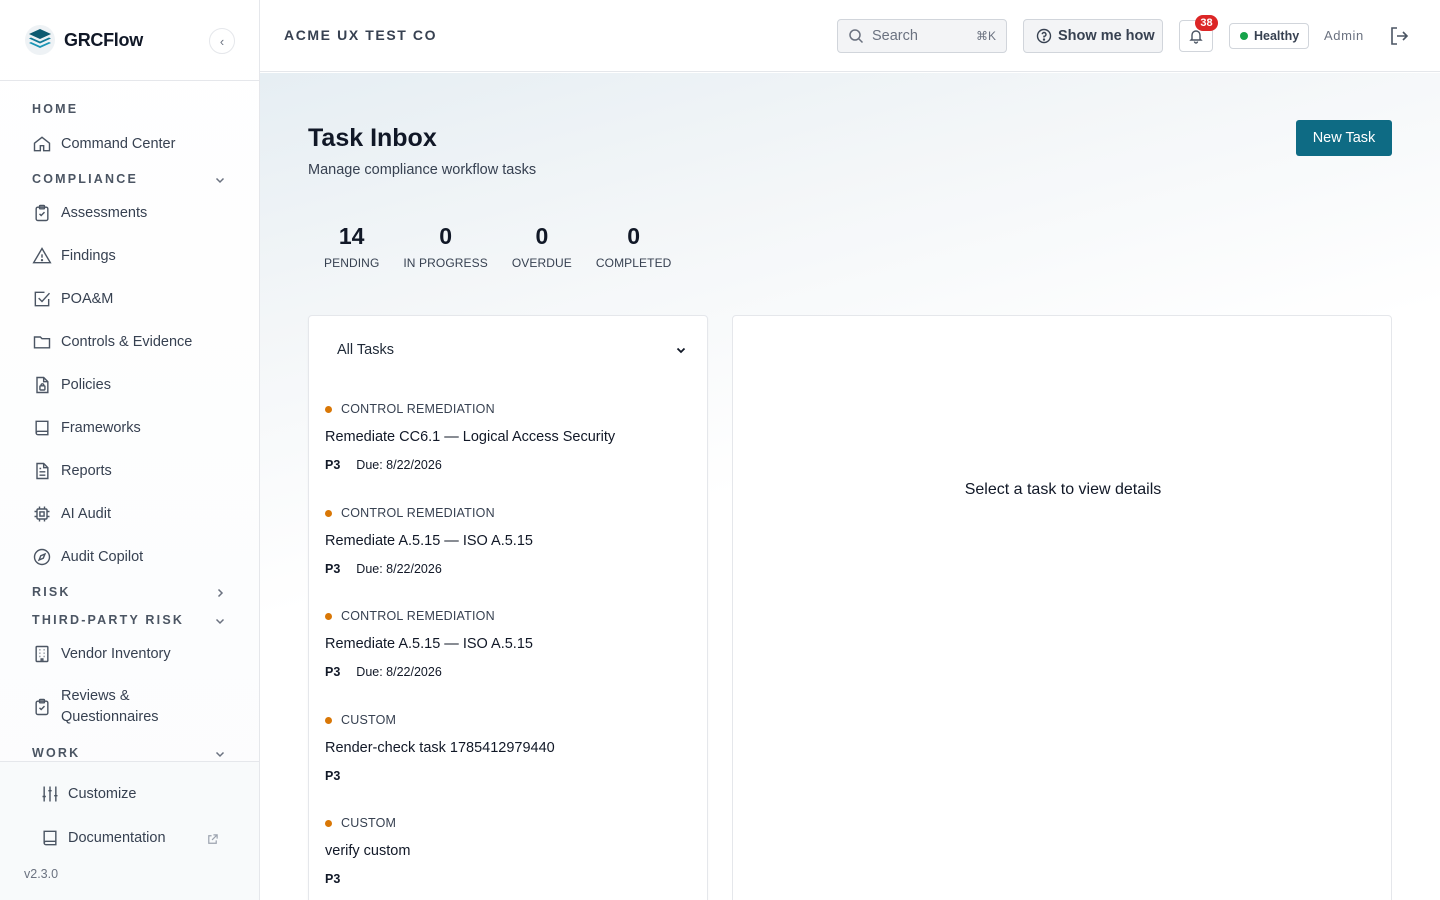 Image resolution: width=1440 pixels, height=900 pixels. I want to click on documentation-label: Documentation, so click(117, 838).